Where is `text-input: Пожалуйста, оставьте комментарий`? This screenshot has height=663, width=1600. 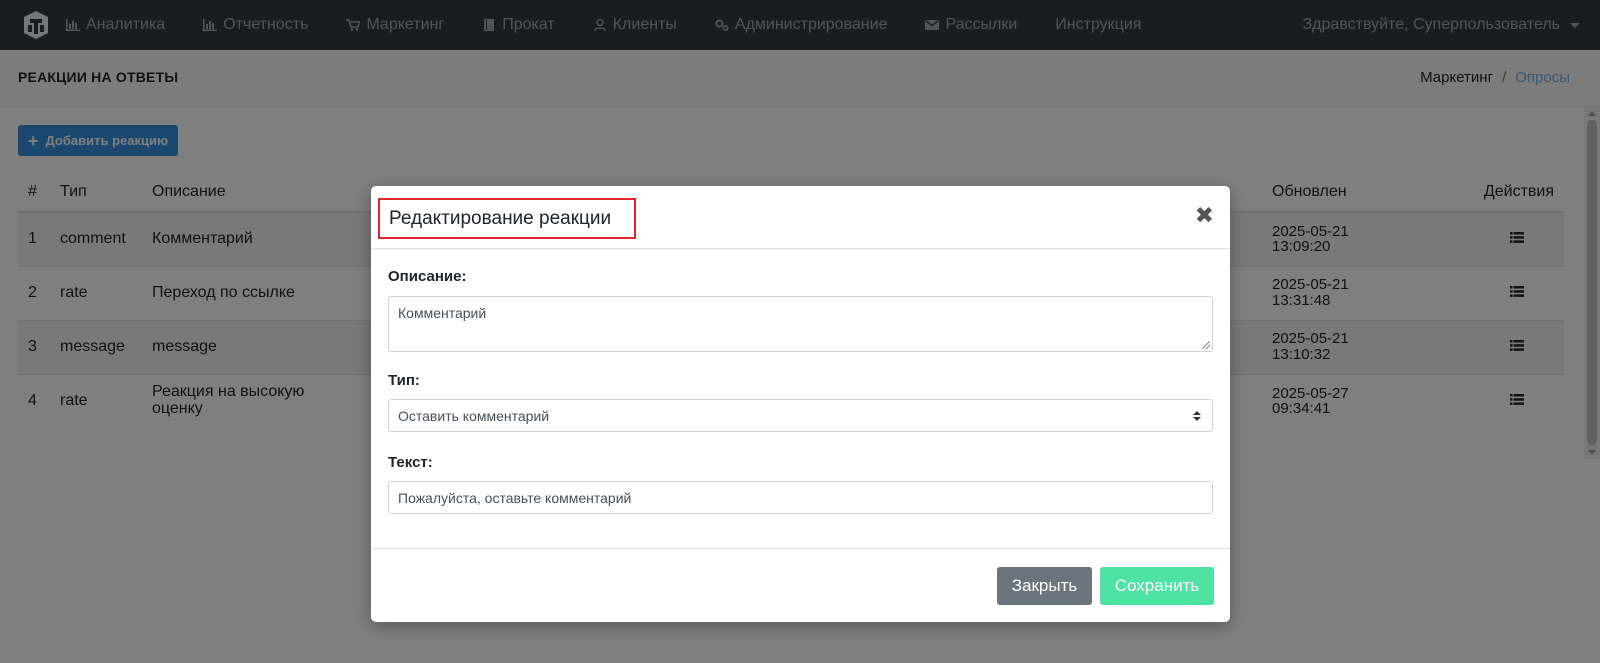 text-input: Пожалуйста, оставьте комментарий is located at coordinates (800, 497).